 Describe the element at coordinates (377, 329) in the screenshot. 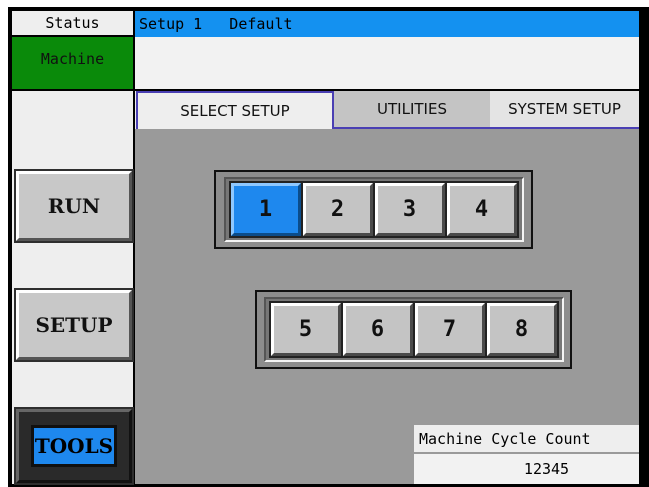

I see `setup-6-button: 6` at that location.